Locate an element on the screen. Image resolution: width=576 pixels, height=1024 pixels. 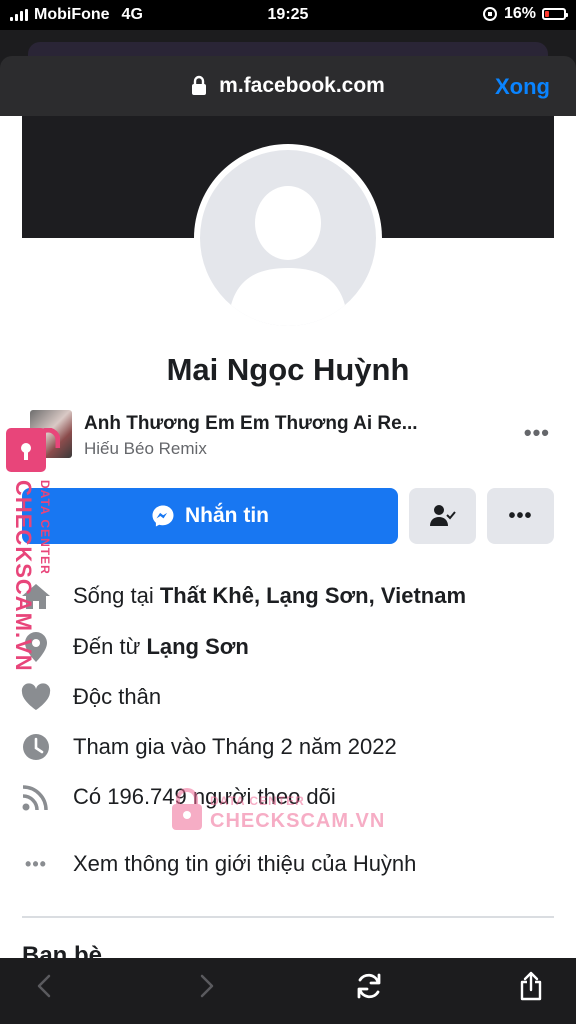
info-from: Đến từ Lạng Sơn is located at coordinates (290, 647).